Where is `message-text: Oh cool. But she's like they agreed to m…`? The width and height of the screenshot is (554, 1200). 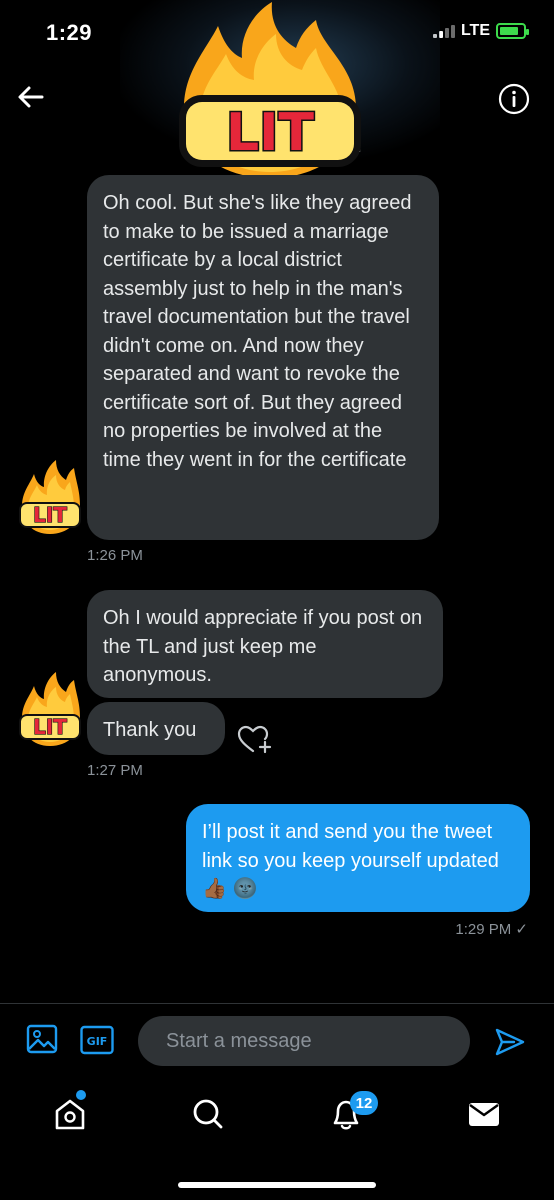 message-text: Oh cool. But she's like they agreed to m… is located at coordinates (257, 331).